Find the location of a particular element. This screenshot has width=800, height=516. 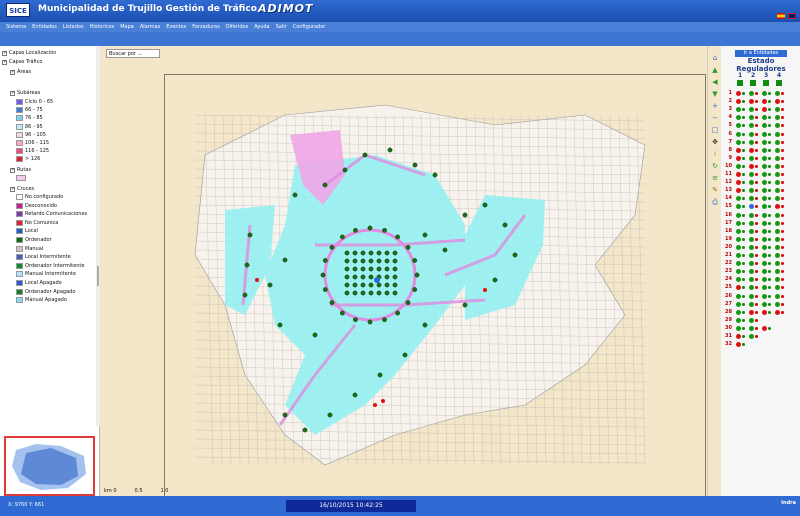

regulator-row: 28 is located at coordinates (760, 313).